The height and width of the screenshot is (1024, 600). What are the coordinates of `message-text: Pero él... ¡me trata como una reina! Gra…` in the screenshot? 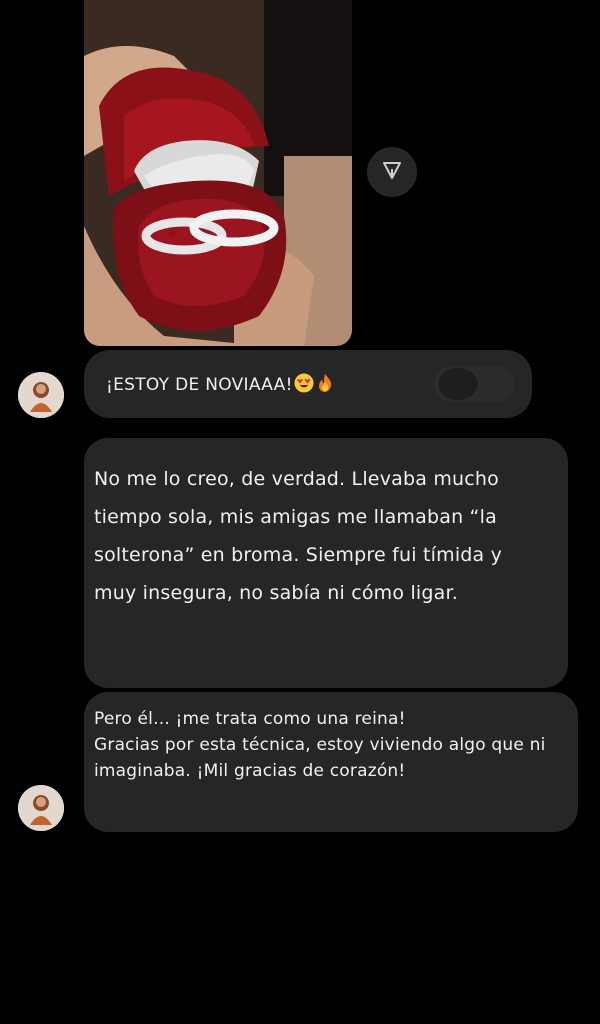 It's located at (320, 745).